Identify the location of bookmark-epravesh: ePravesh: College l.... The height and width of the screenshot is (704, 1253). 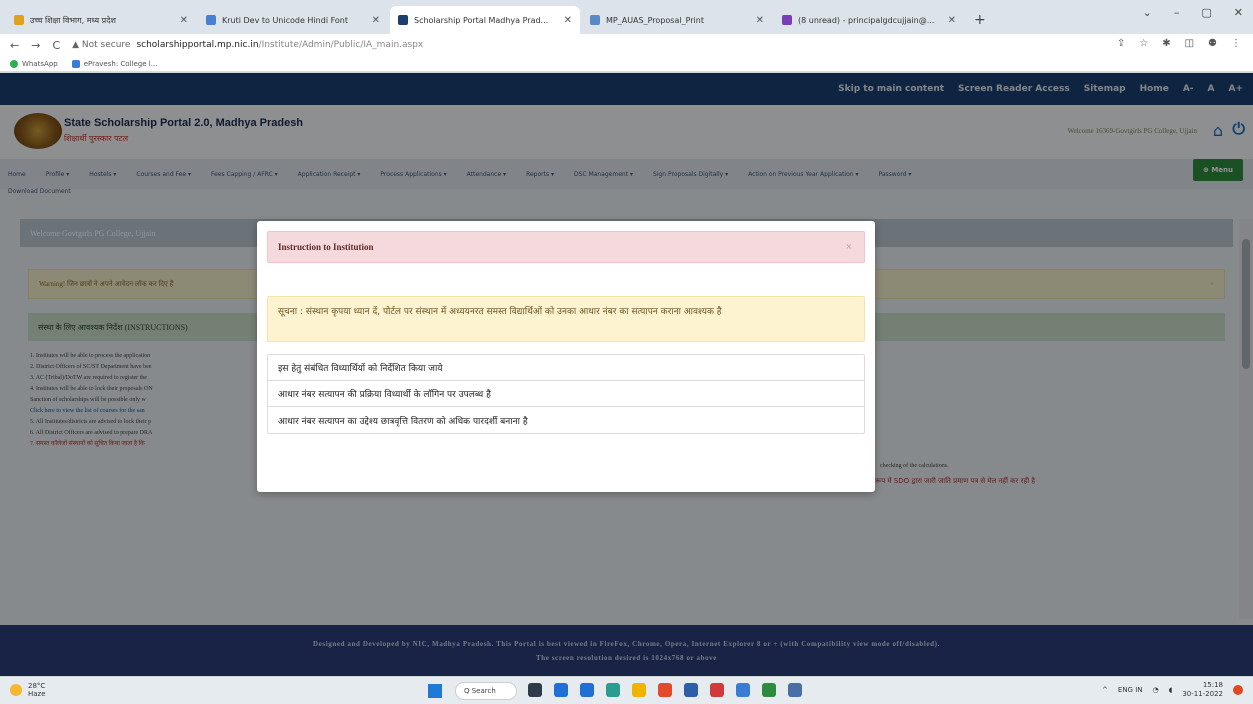
(114, 63).